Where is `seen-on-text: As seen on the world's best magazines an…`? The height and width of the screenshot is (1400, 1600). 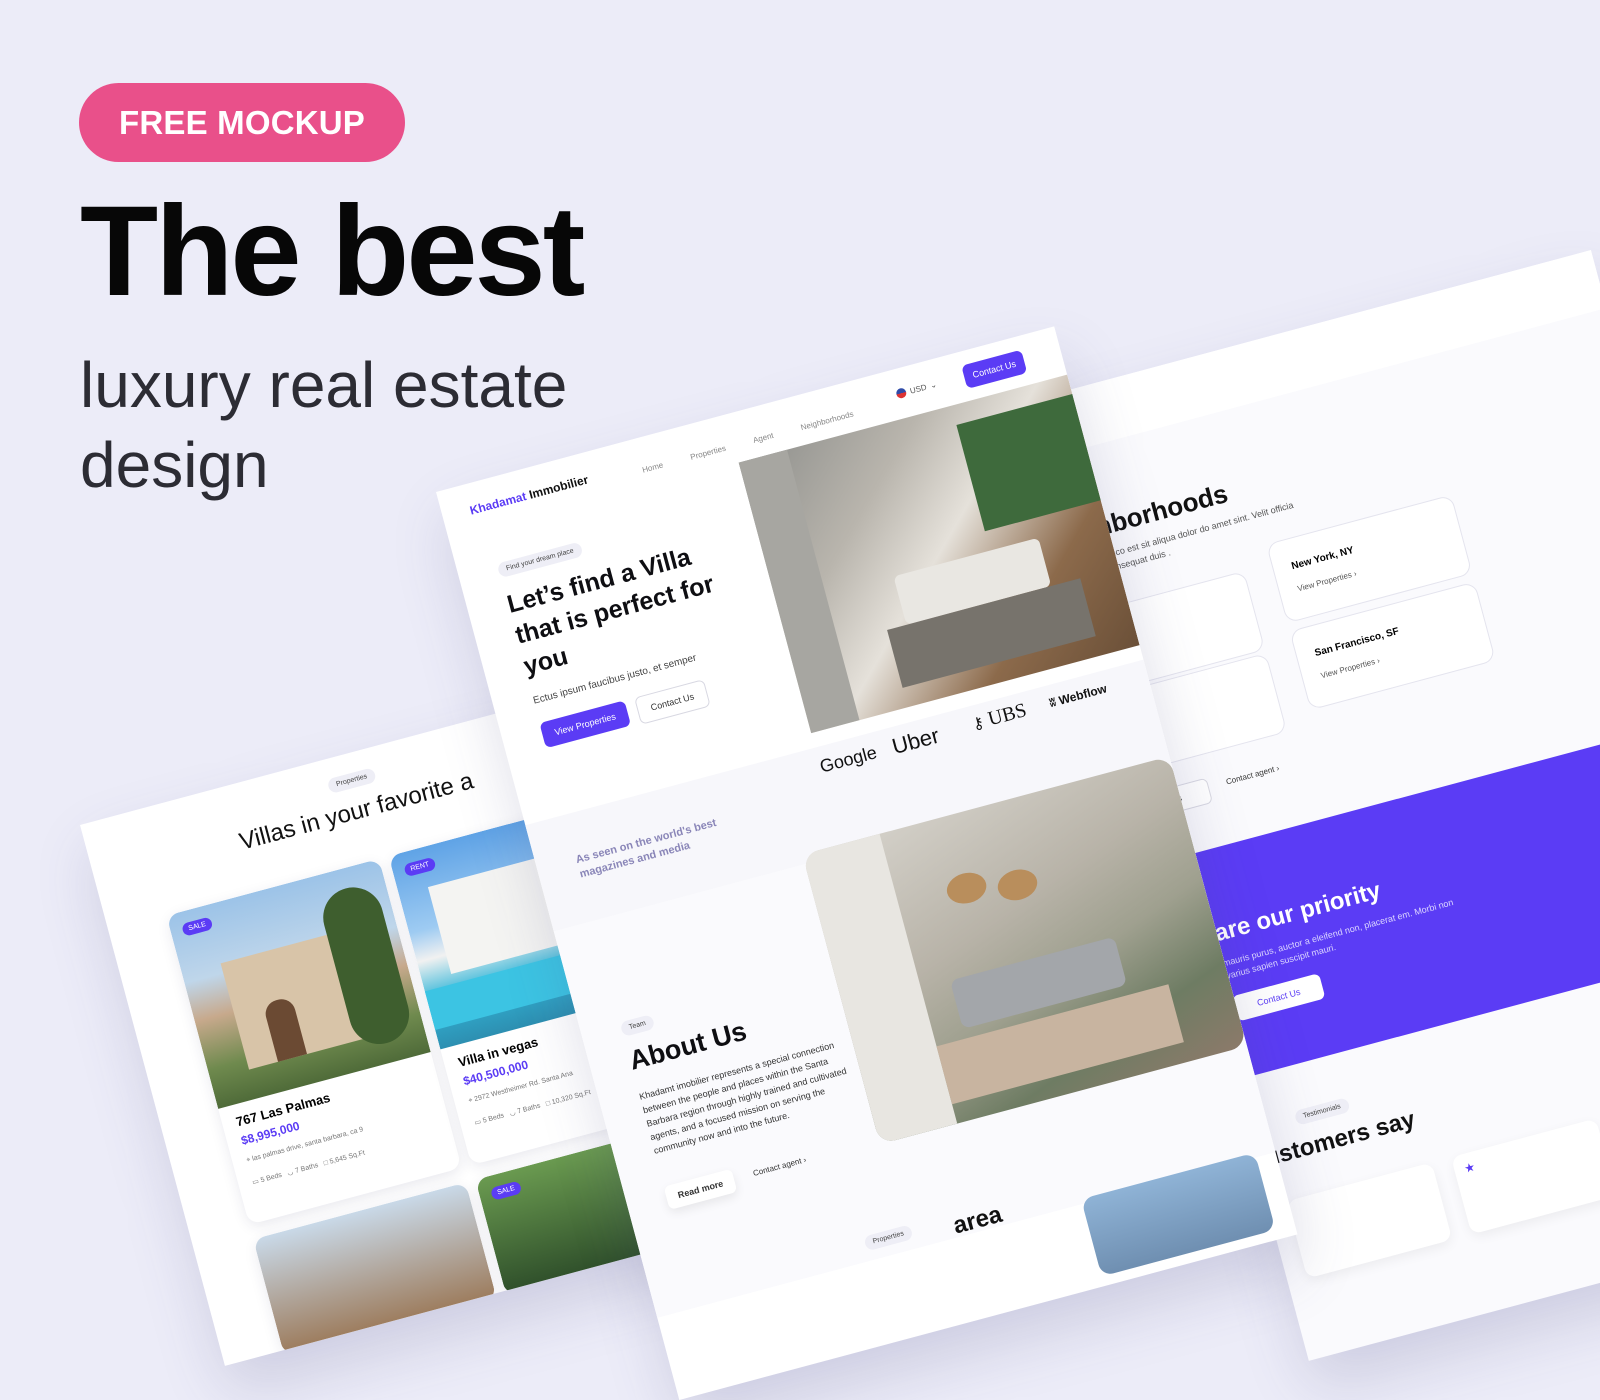 seen-on-text: As seen on the world's best magazines an… is located at coordinates (646, 848).